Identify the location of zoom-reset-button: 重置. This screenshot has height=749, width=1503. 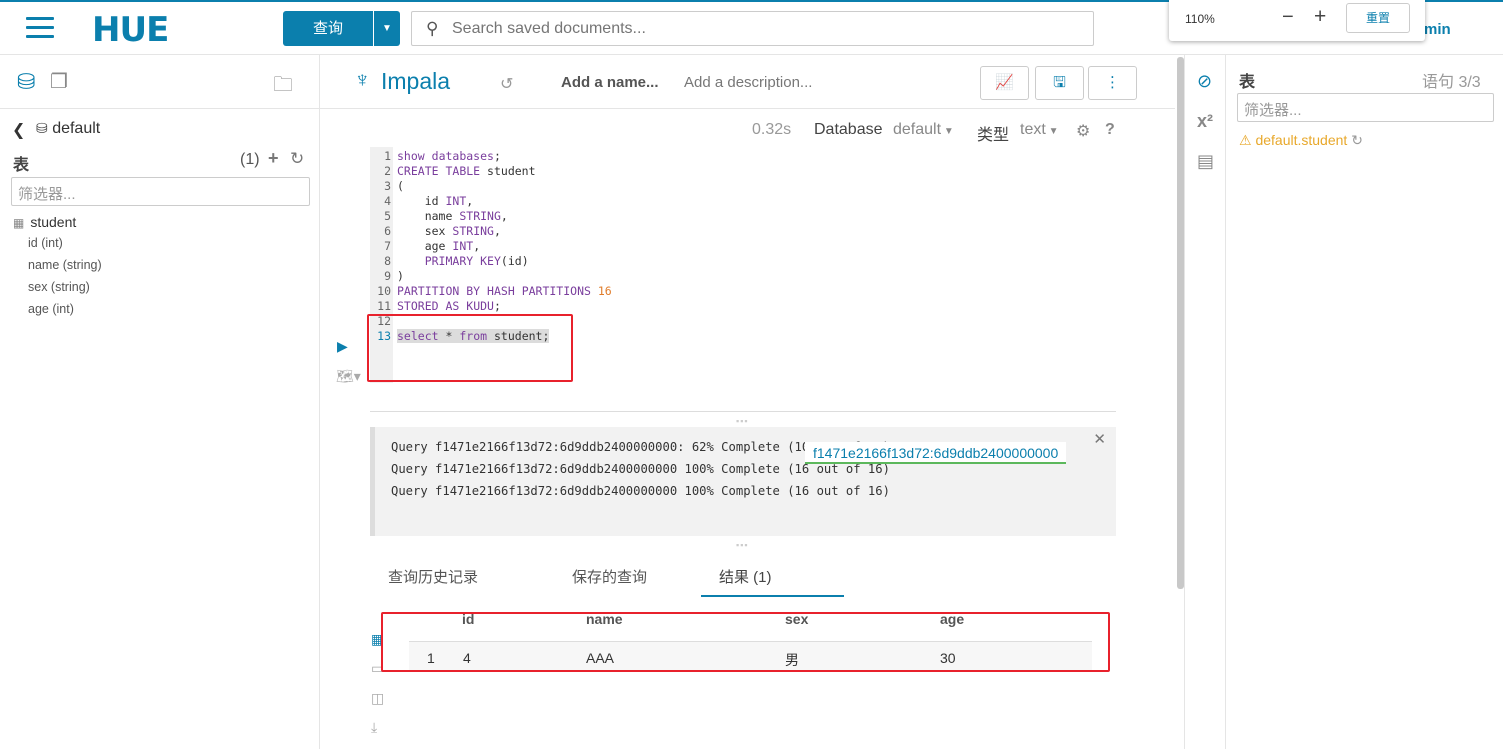
(1378, 18).